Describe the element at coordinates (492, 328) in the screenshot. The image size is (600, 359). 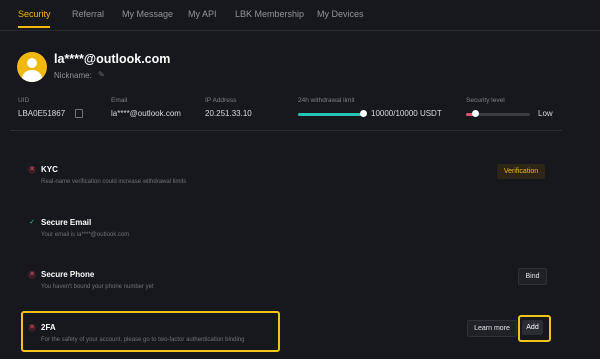
I see `learn-more-button: Learn more` at that location.